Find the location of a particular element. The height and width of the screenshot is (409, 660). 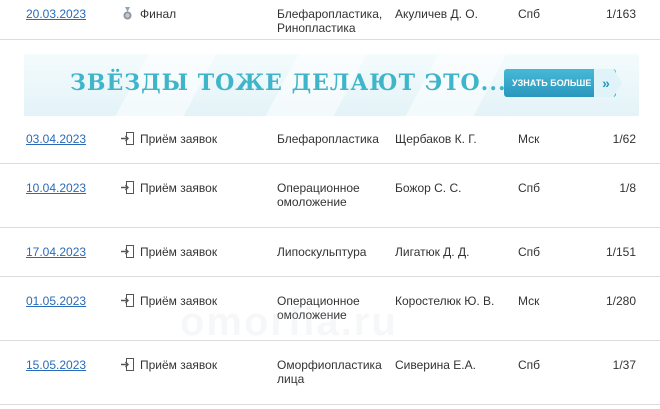

row-topic: Оморфиопластика лица is located at coordinates (329, 372).